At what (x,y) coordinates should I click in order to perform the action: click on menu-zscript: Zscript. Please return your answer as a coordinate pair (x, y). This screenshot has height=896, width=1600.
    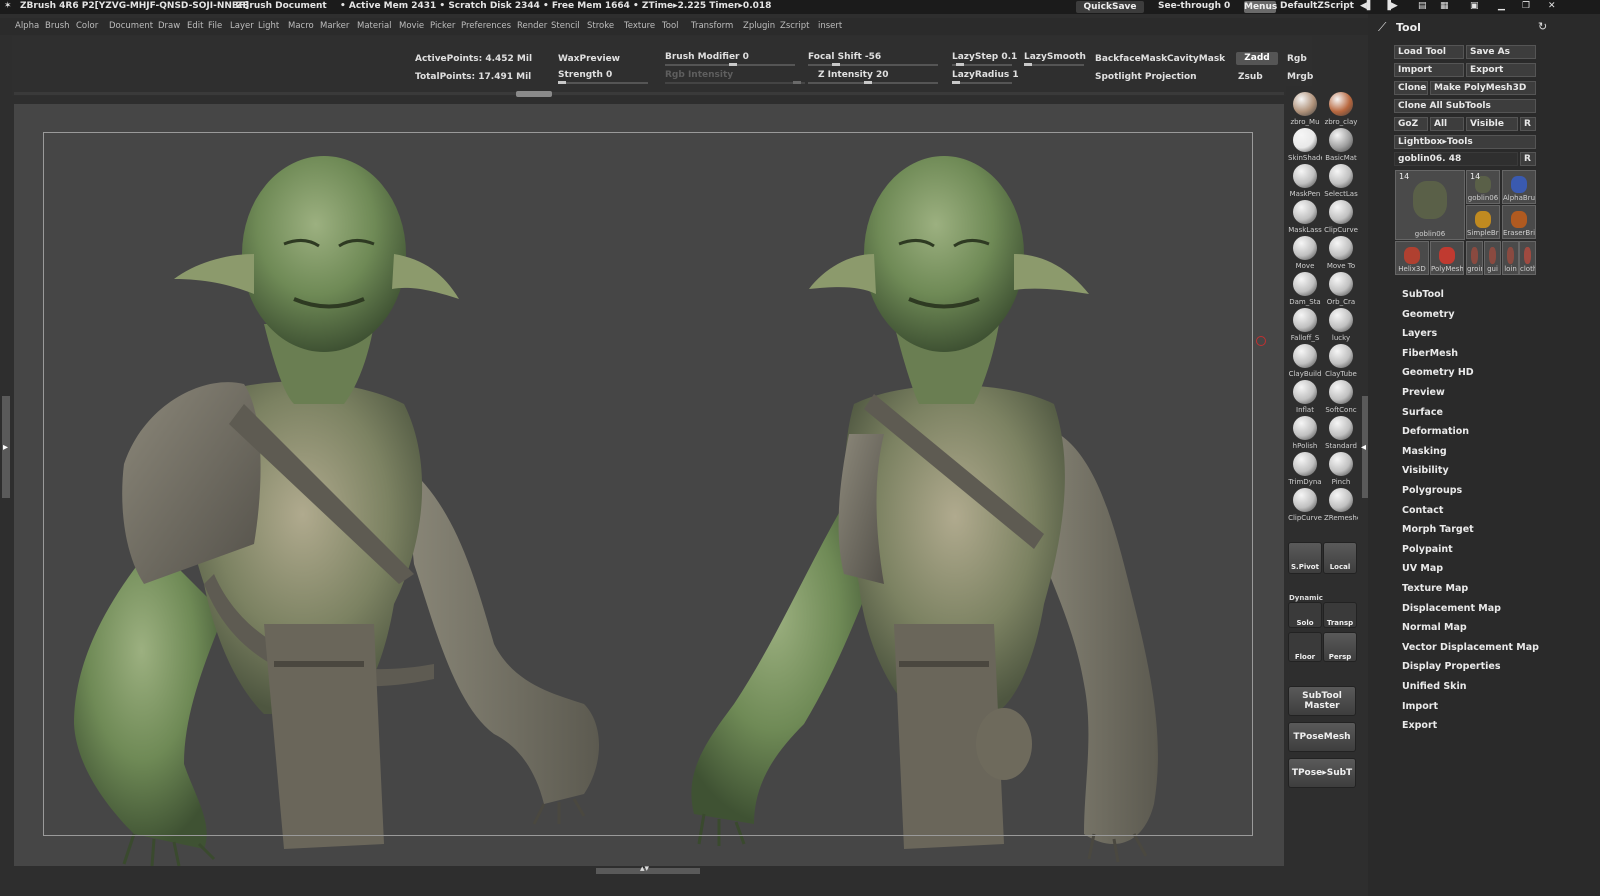
    Looking at the image, I should click on (795, 26).